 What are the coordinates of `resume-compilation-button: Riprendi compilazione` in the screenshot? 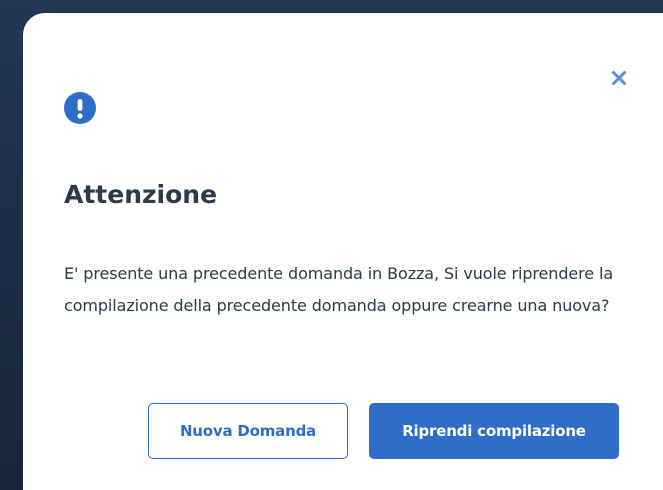 It's located at (494, 431).